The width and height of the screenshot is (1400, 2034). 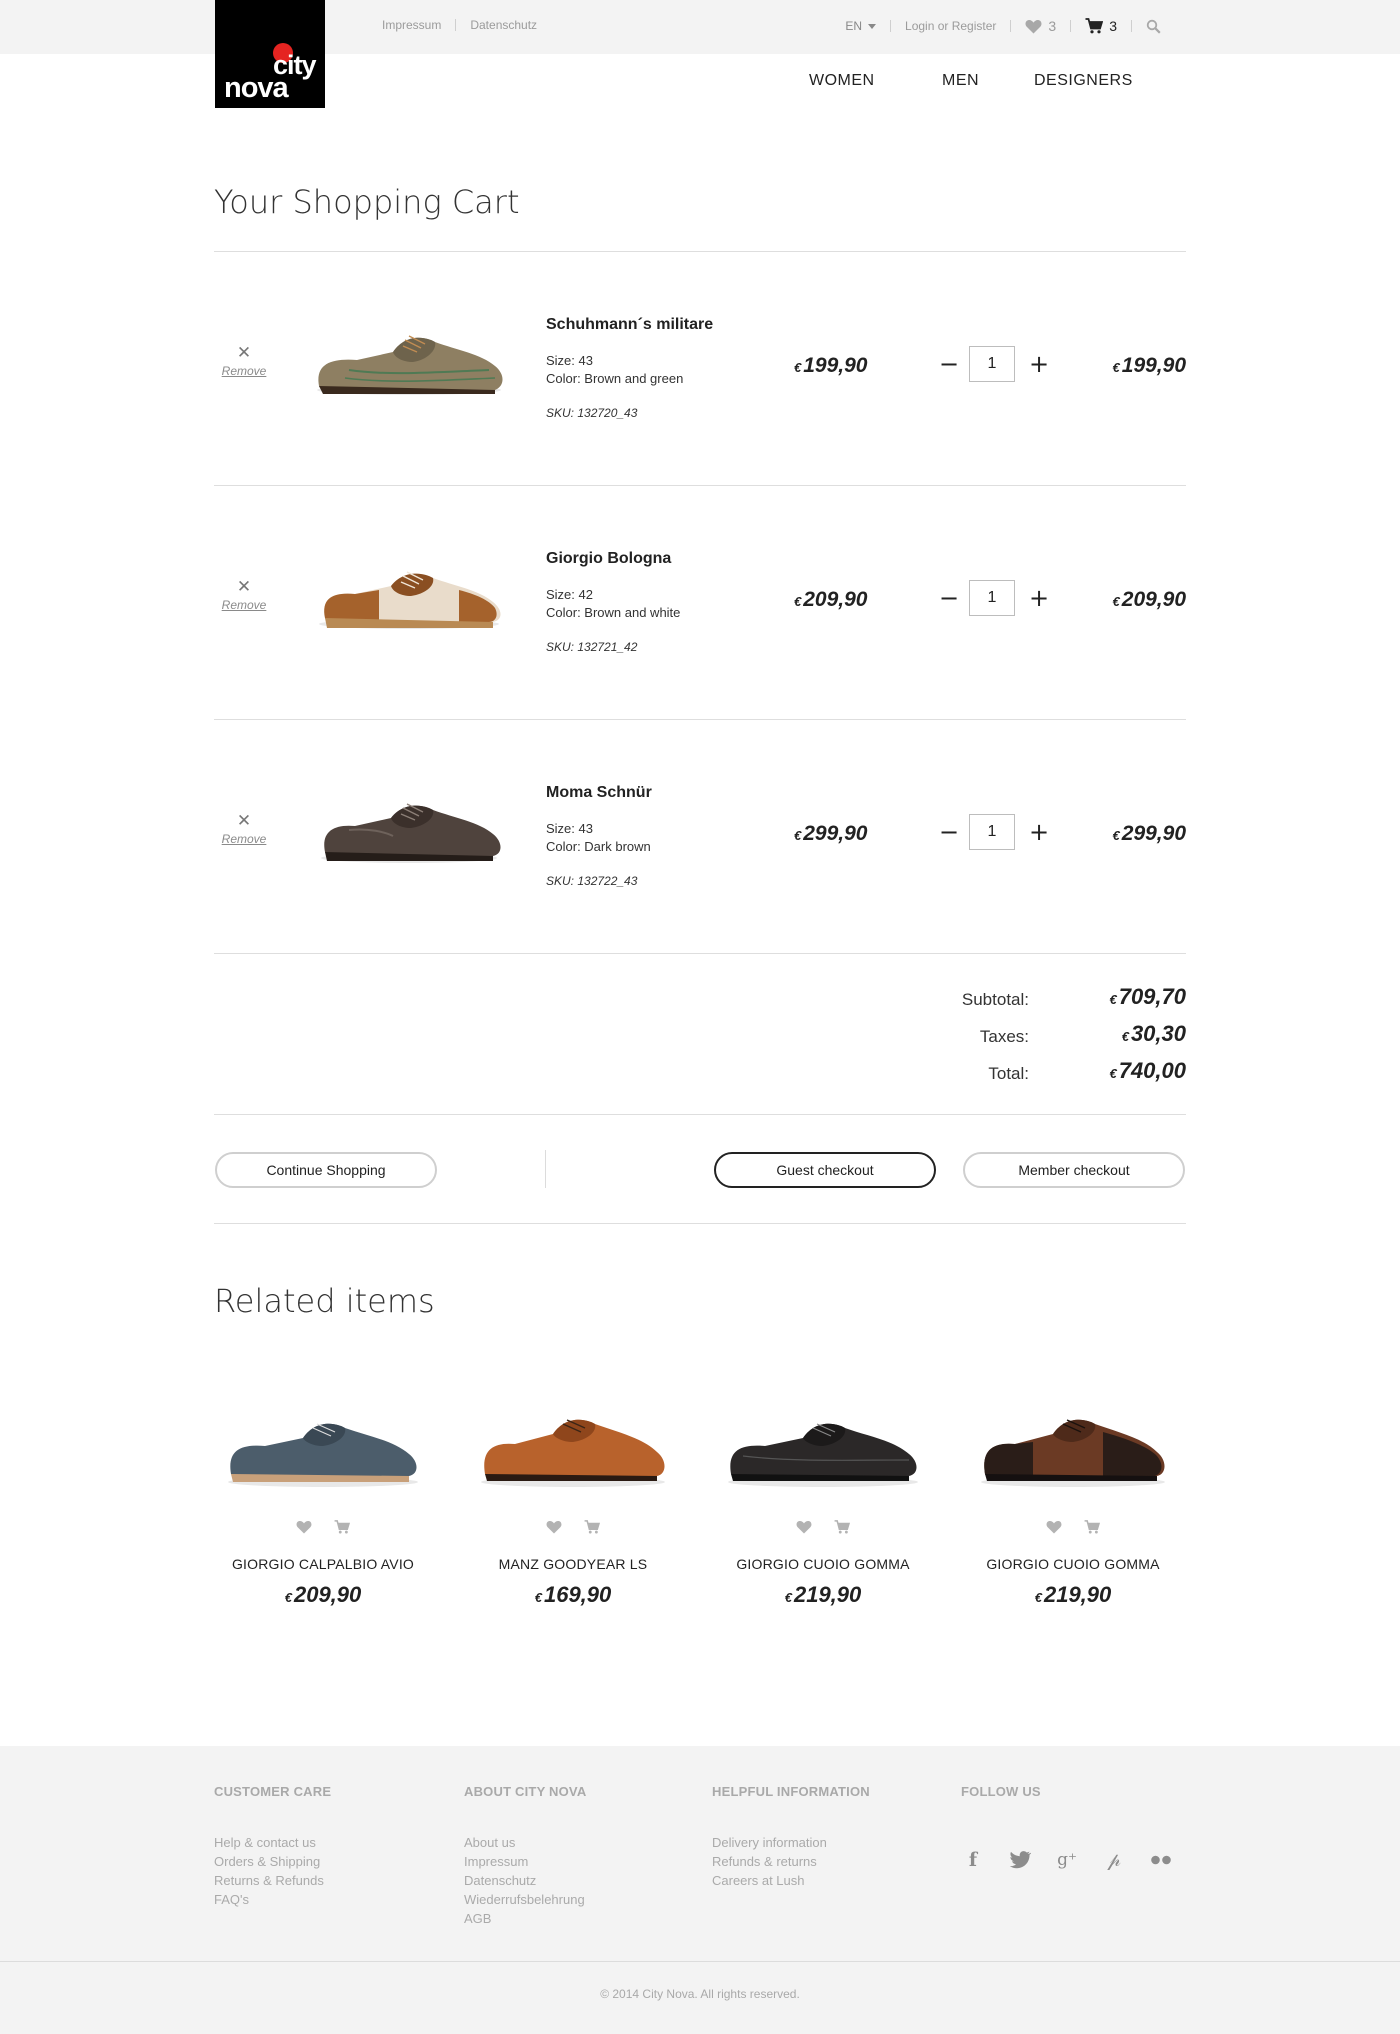 What do you see at coordinates (272, 1880) in the screenshot?
I see `footer-link: Returns & Refunds` at bounding box center [272, 1880].